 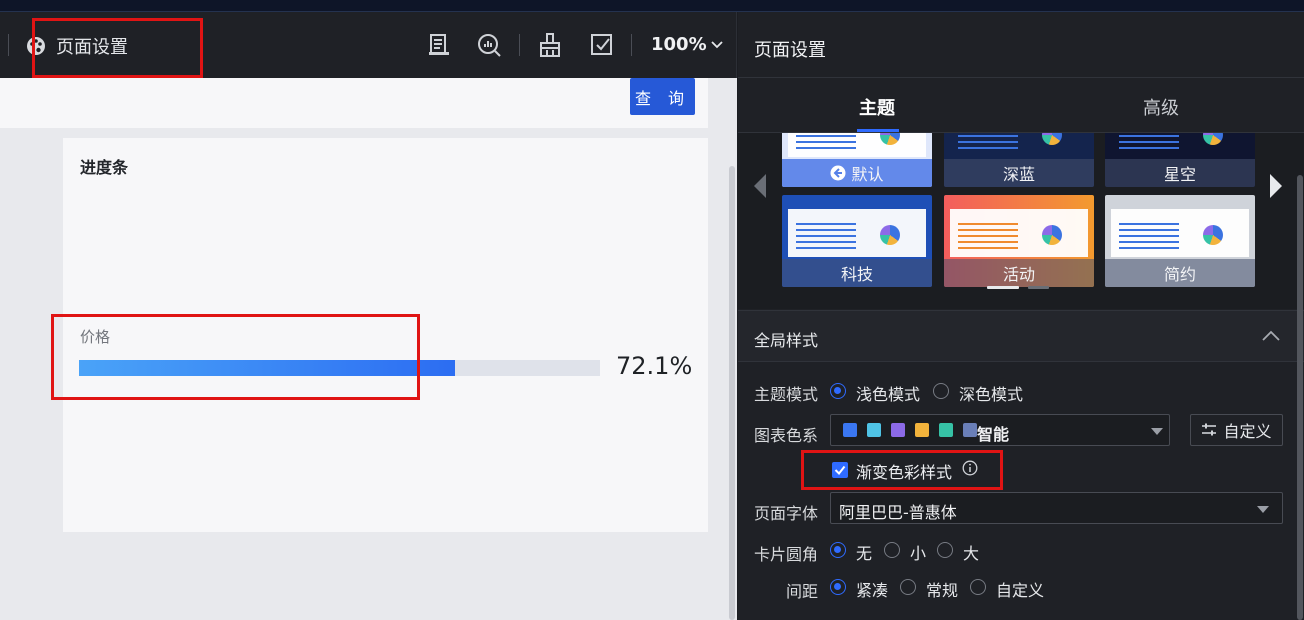 What do you see at coordinates (786, 394) in the screenshot?
I see `theme-mode-label: 主题模式` at bounding box center [786, 394].